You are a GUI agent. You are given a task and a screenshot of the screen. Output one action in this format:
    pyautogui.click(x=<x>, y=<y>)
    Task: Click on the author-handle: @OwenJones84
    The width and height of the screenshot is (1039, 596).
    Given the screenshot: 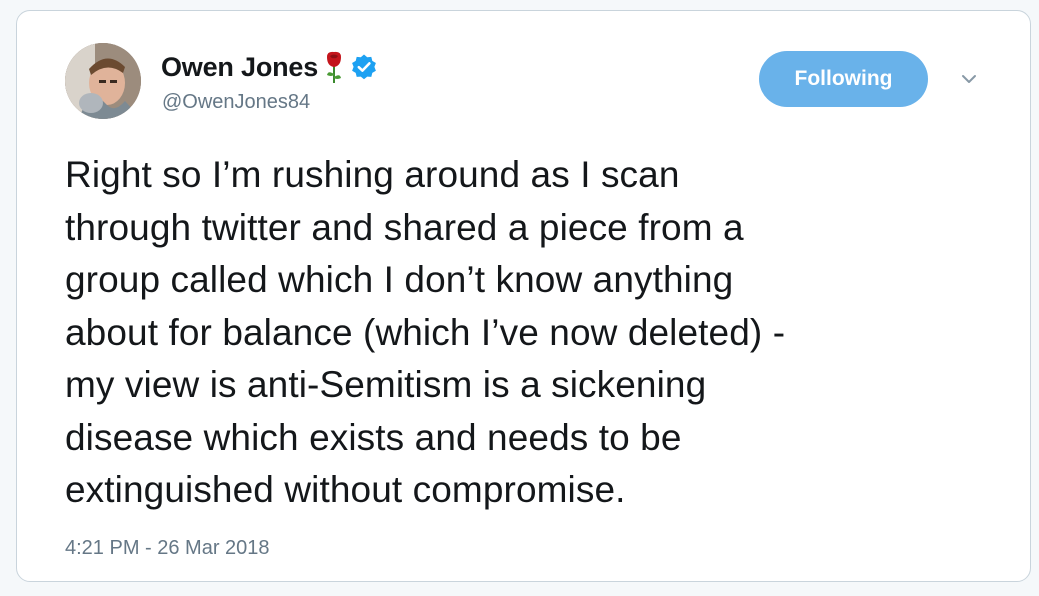 What is the action you would take?
    pyautogui.click(x=236, y=102)
    